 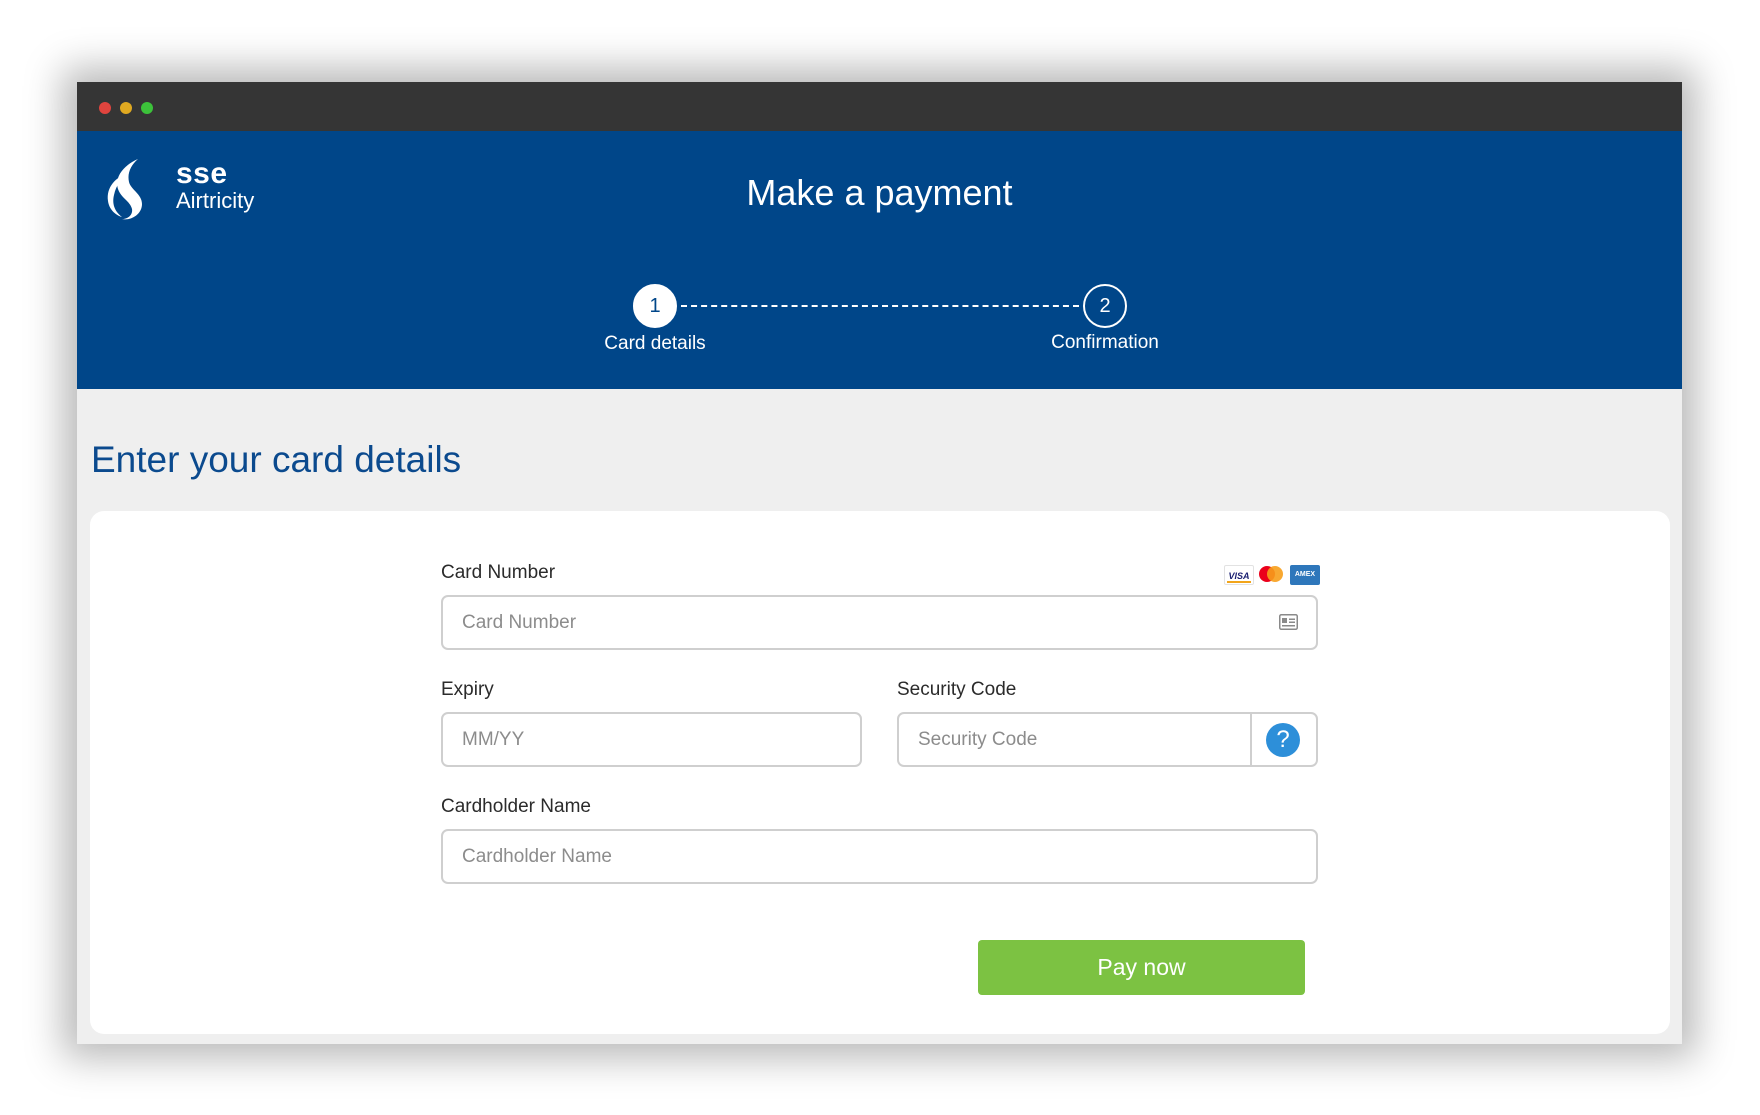 I want to click on section-title: Enter your card details, so click(x=276, y=459).